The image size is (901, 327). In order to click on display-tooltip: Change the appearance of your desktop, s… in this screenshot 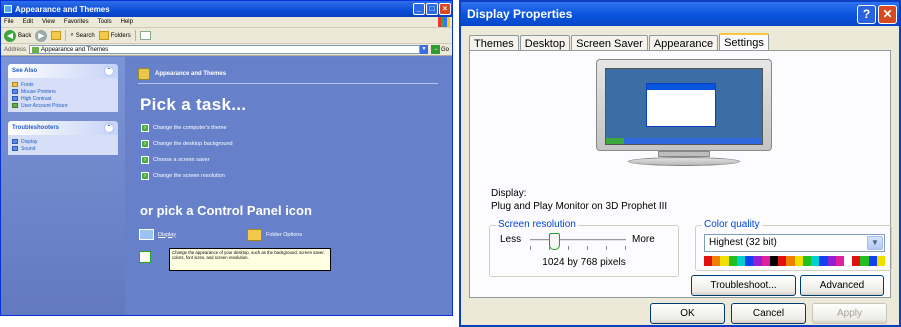, I will do `click(250, 259)`.